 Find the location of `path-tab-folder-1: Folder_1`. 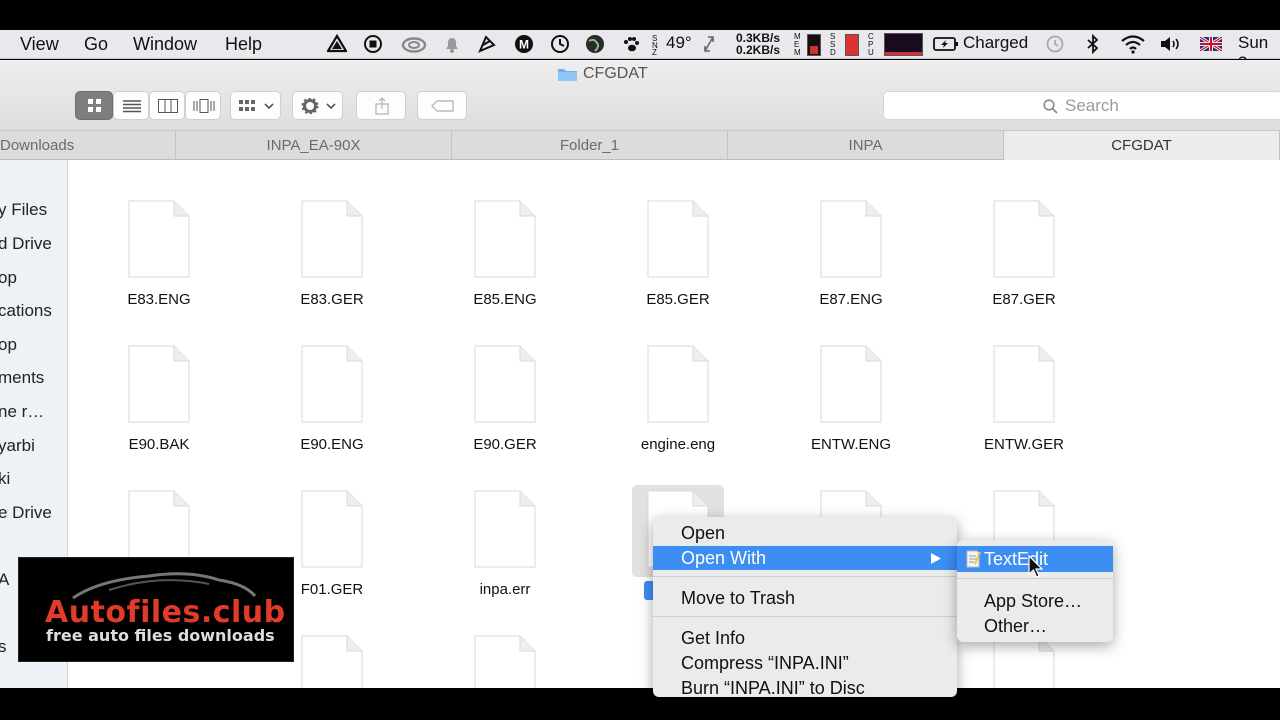

path-tab-folder-1: Folder_1 is located at coordinates (590, 145).